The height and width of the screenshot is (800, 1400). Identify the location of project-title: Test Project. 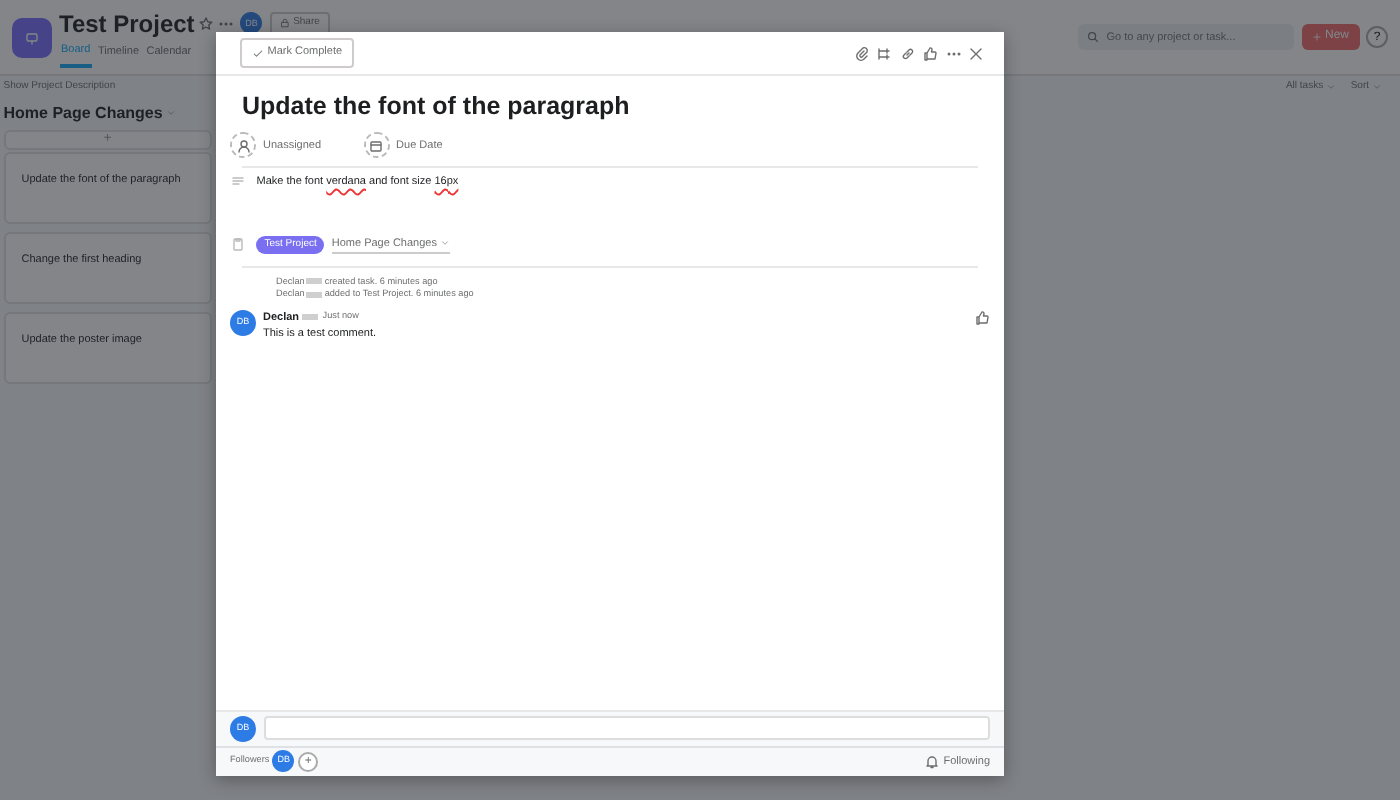
(127, 24).